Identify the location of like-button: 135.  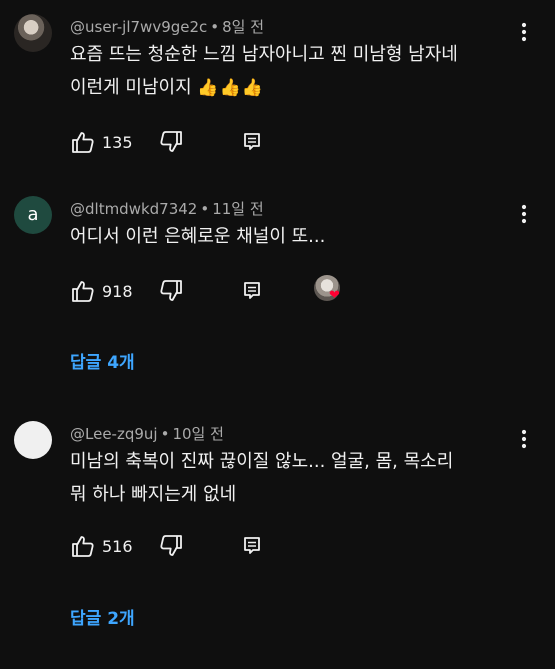
(101, 142).